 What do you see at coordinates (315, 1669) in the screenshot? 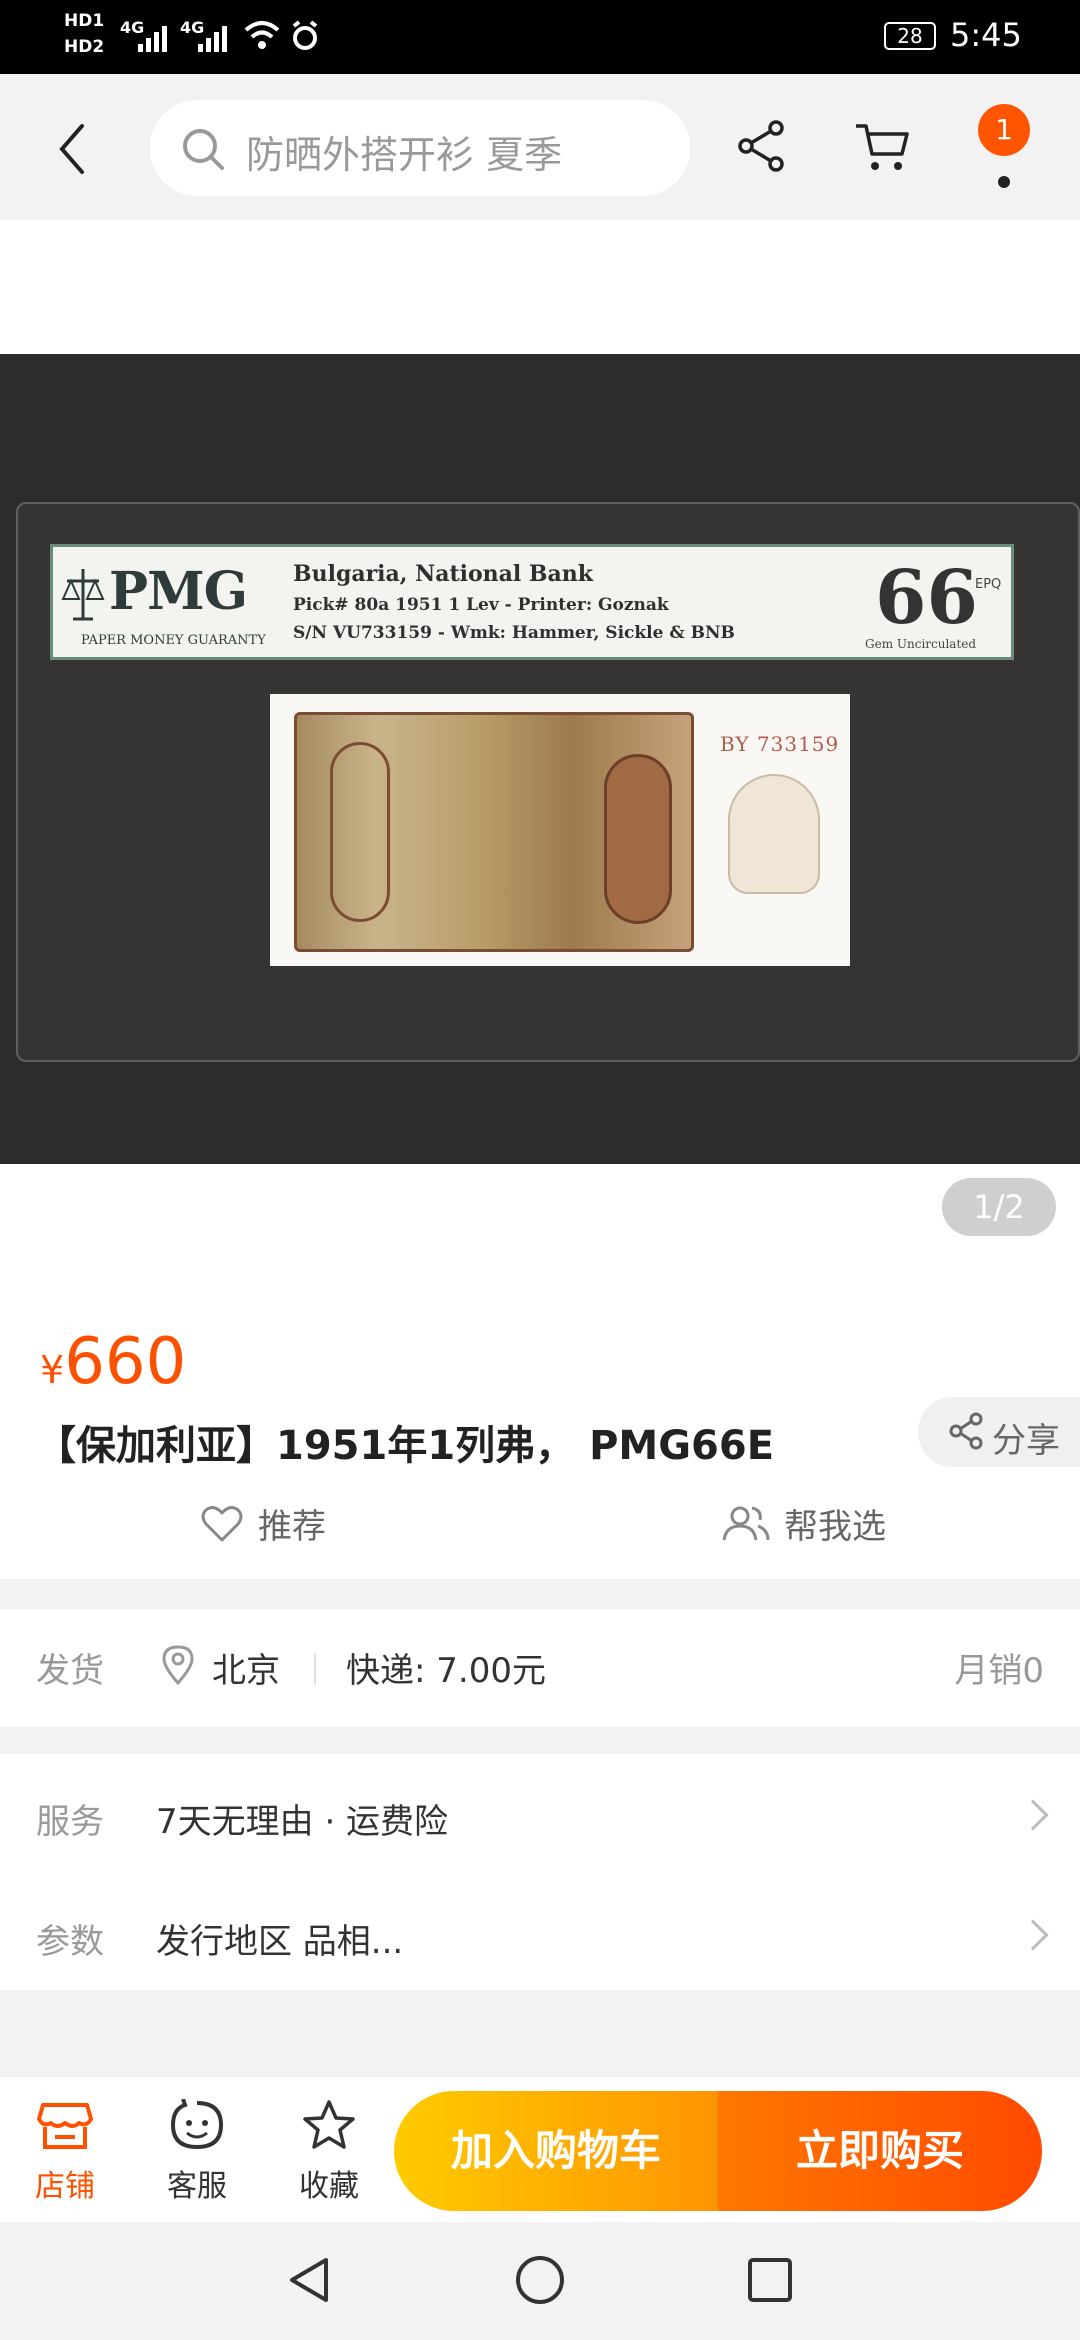
I see `divider` at bounding box center [315, 1669].